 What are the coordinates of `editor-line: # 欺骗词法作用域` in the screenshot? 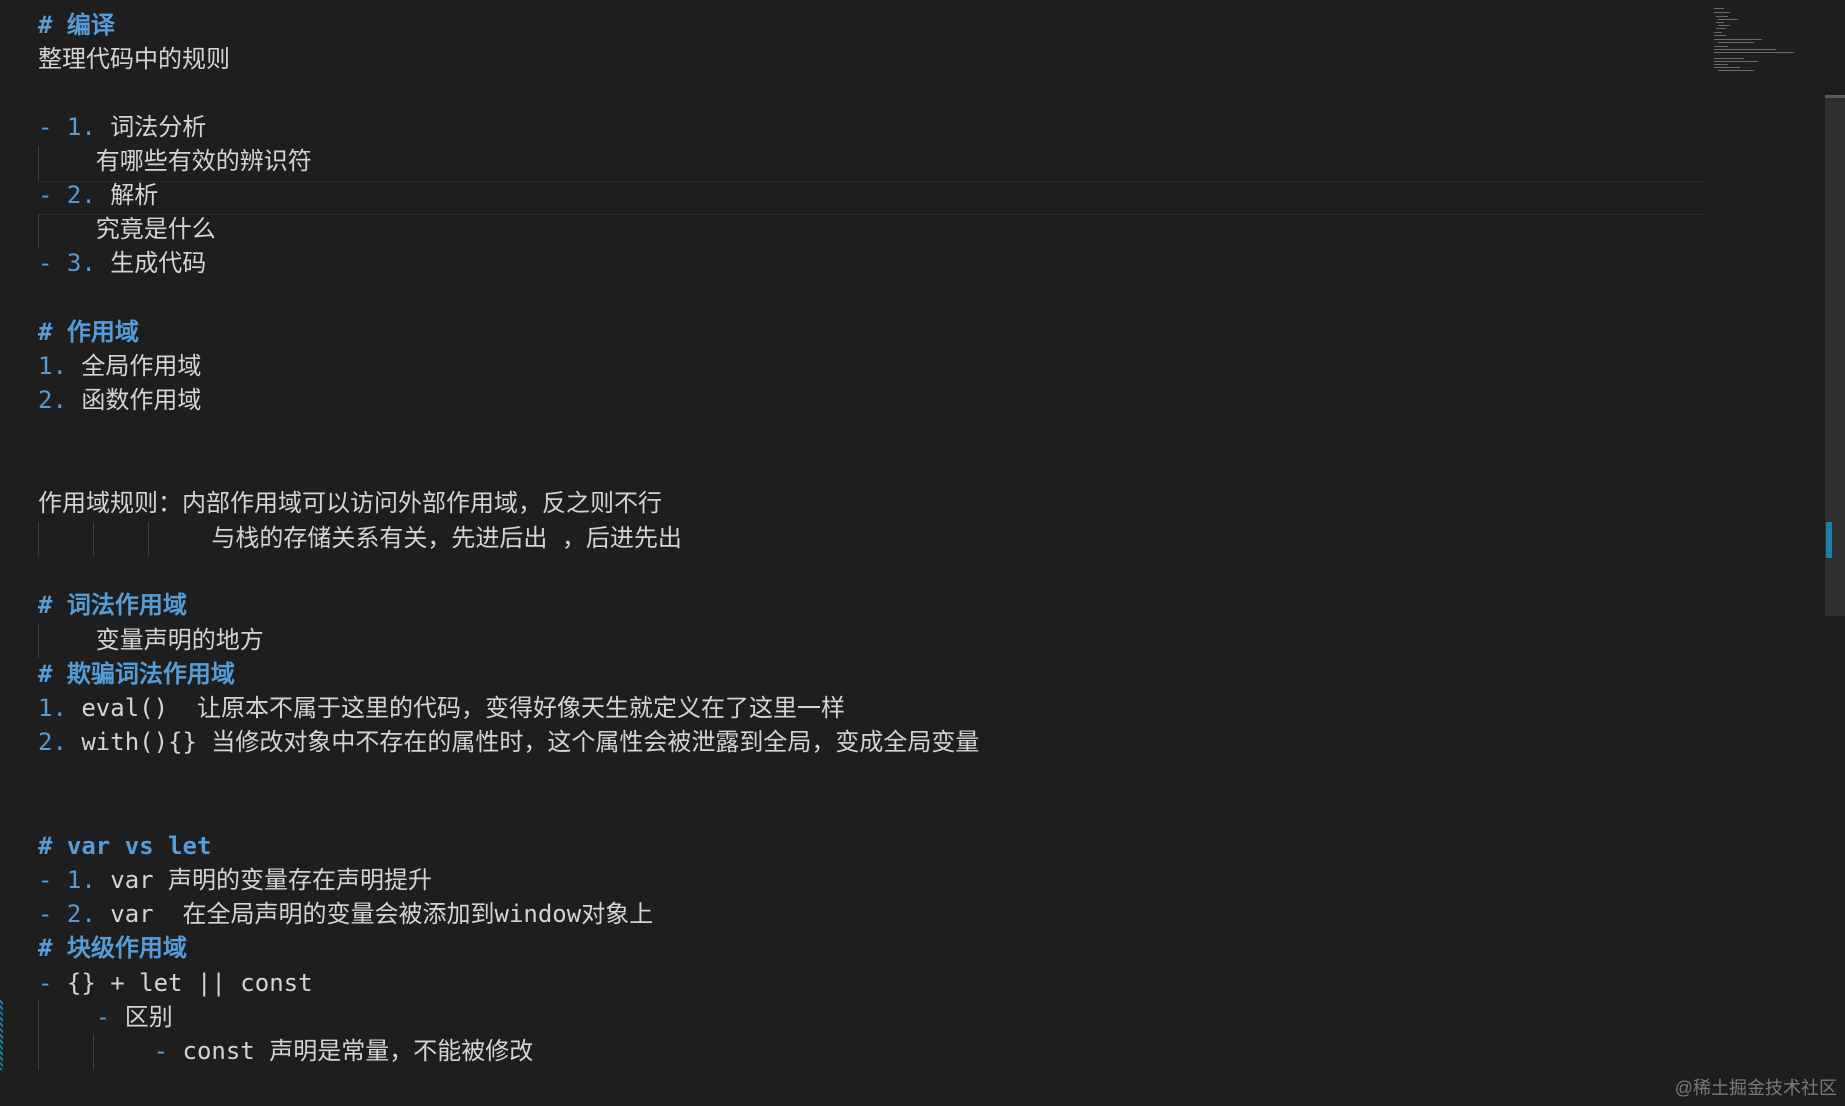 It's located at (136, 674).